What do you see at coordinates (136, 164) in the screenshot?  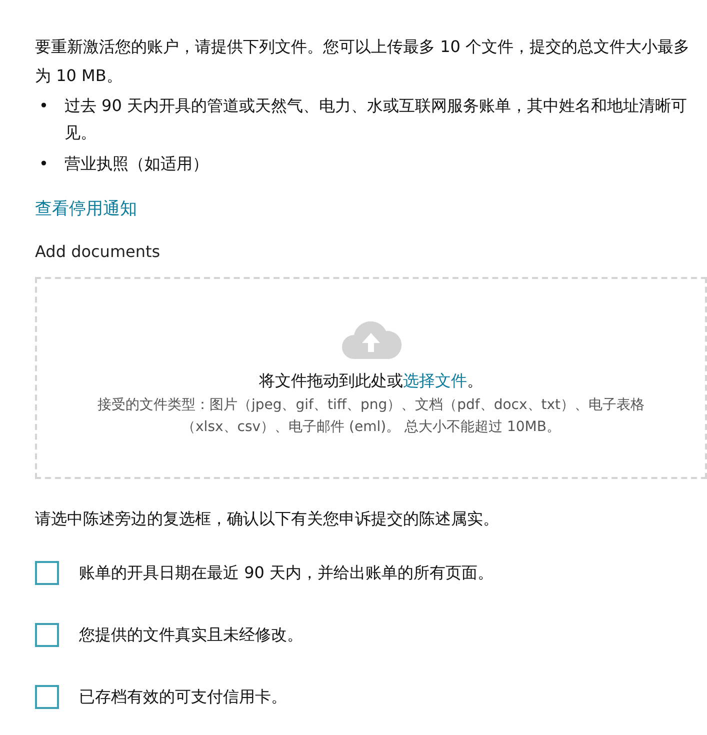 I see `requirement-item: 营业执照（如适用）` at bounding box center [136, 164].